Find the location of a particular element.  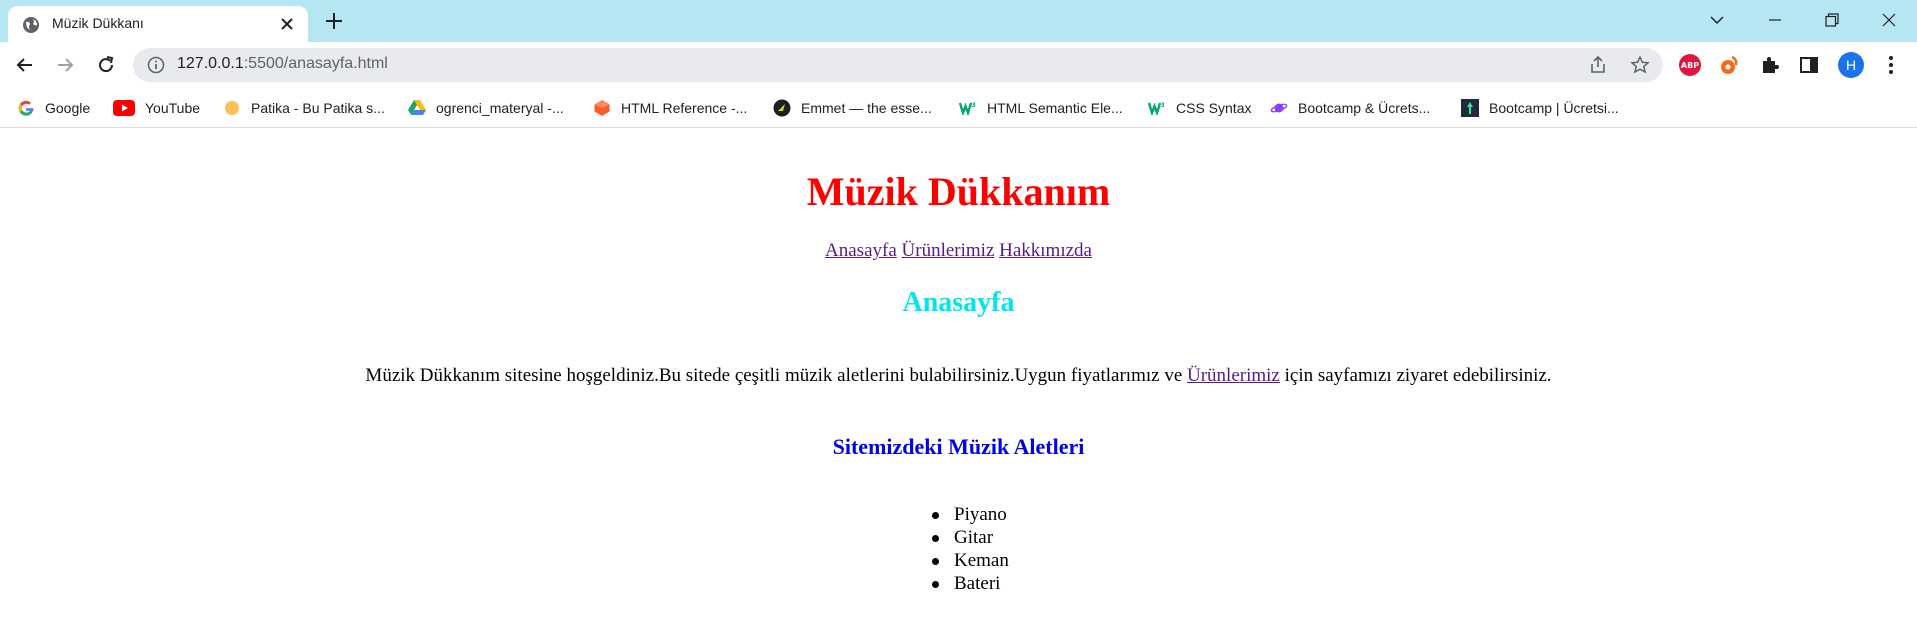

nav-link-hakkimizda: Hakkımızda is located at coordinates (1045, 250).